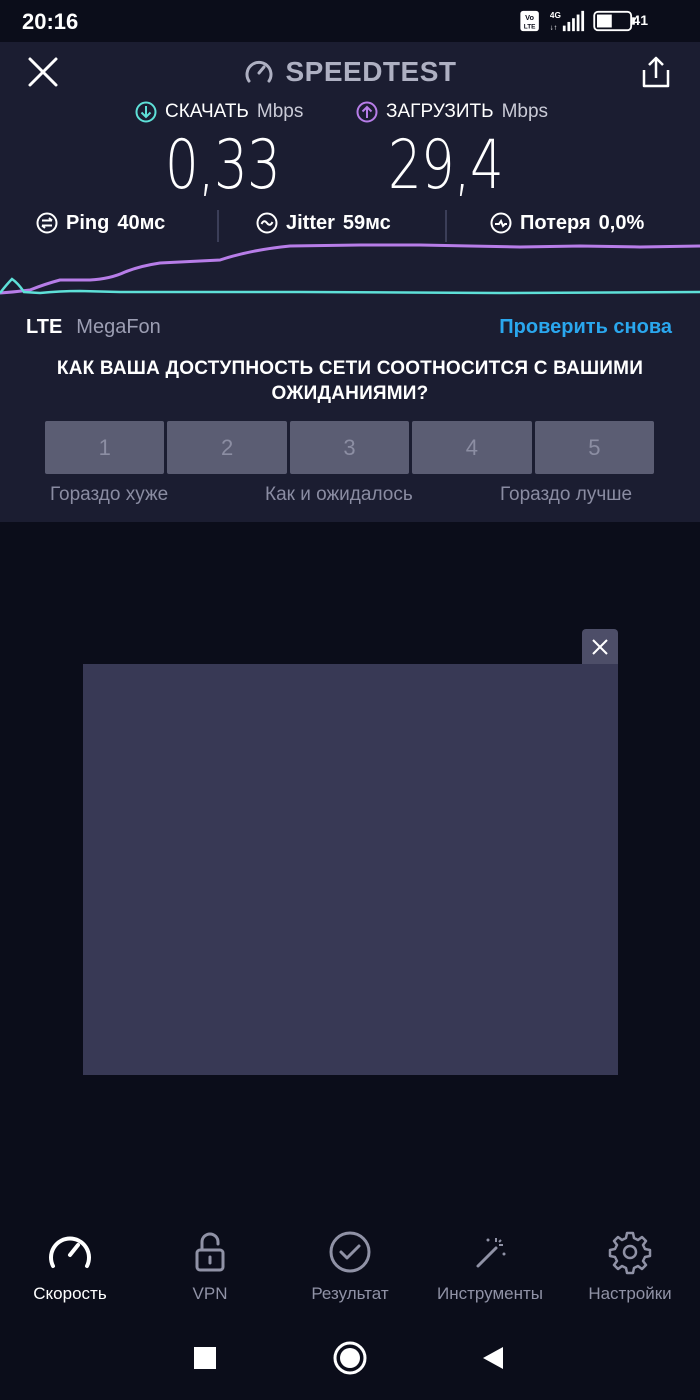 The image size is (700, 1400). I want to click on rating-label-high: Гораздо лучше, so click(566, 494).